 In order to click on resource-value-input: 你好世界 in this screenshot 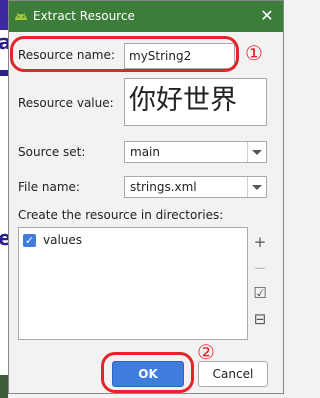, I will do `click(195, 102)`.